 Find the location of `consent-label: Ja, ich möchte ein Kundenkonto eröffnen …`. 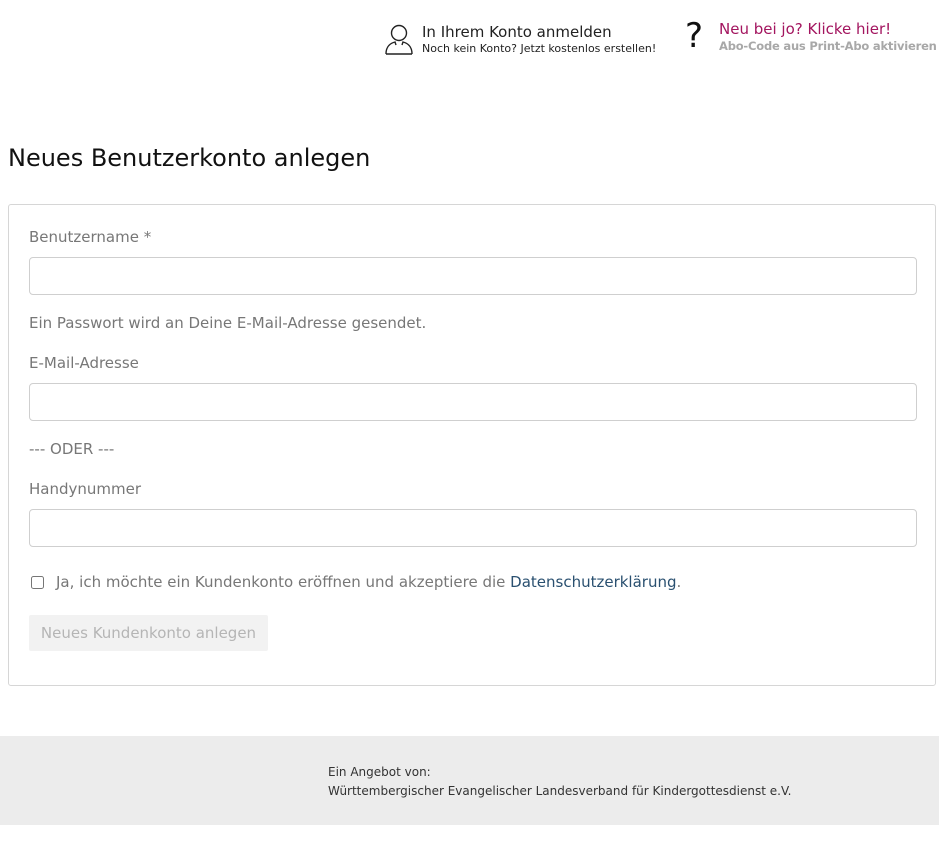

consent-label: Ja, ich möchte ein Kundenkonto eröffnen … is located at coordinates (368, 582).